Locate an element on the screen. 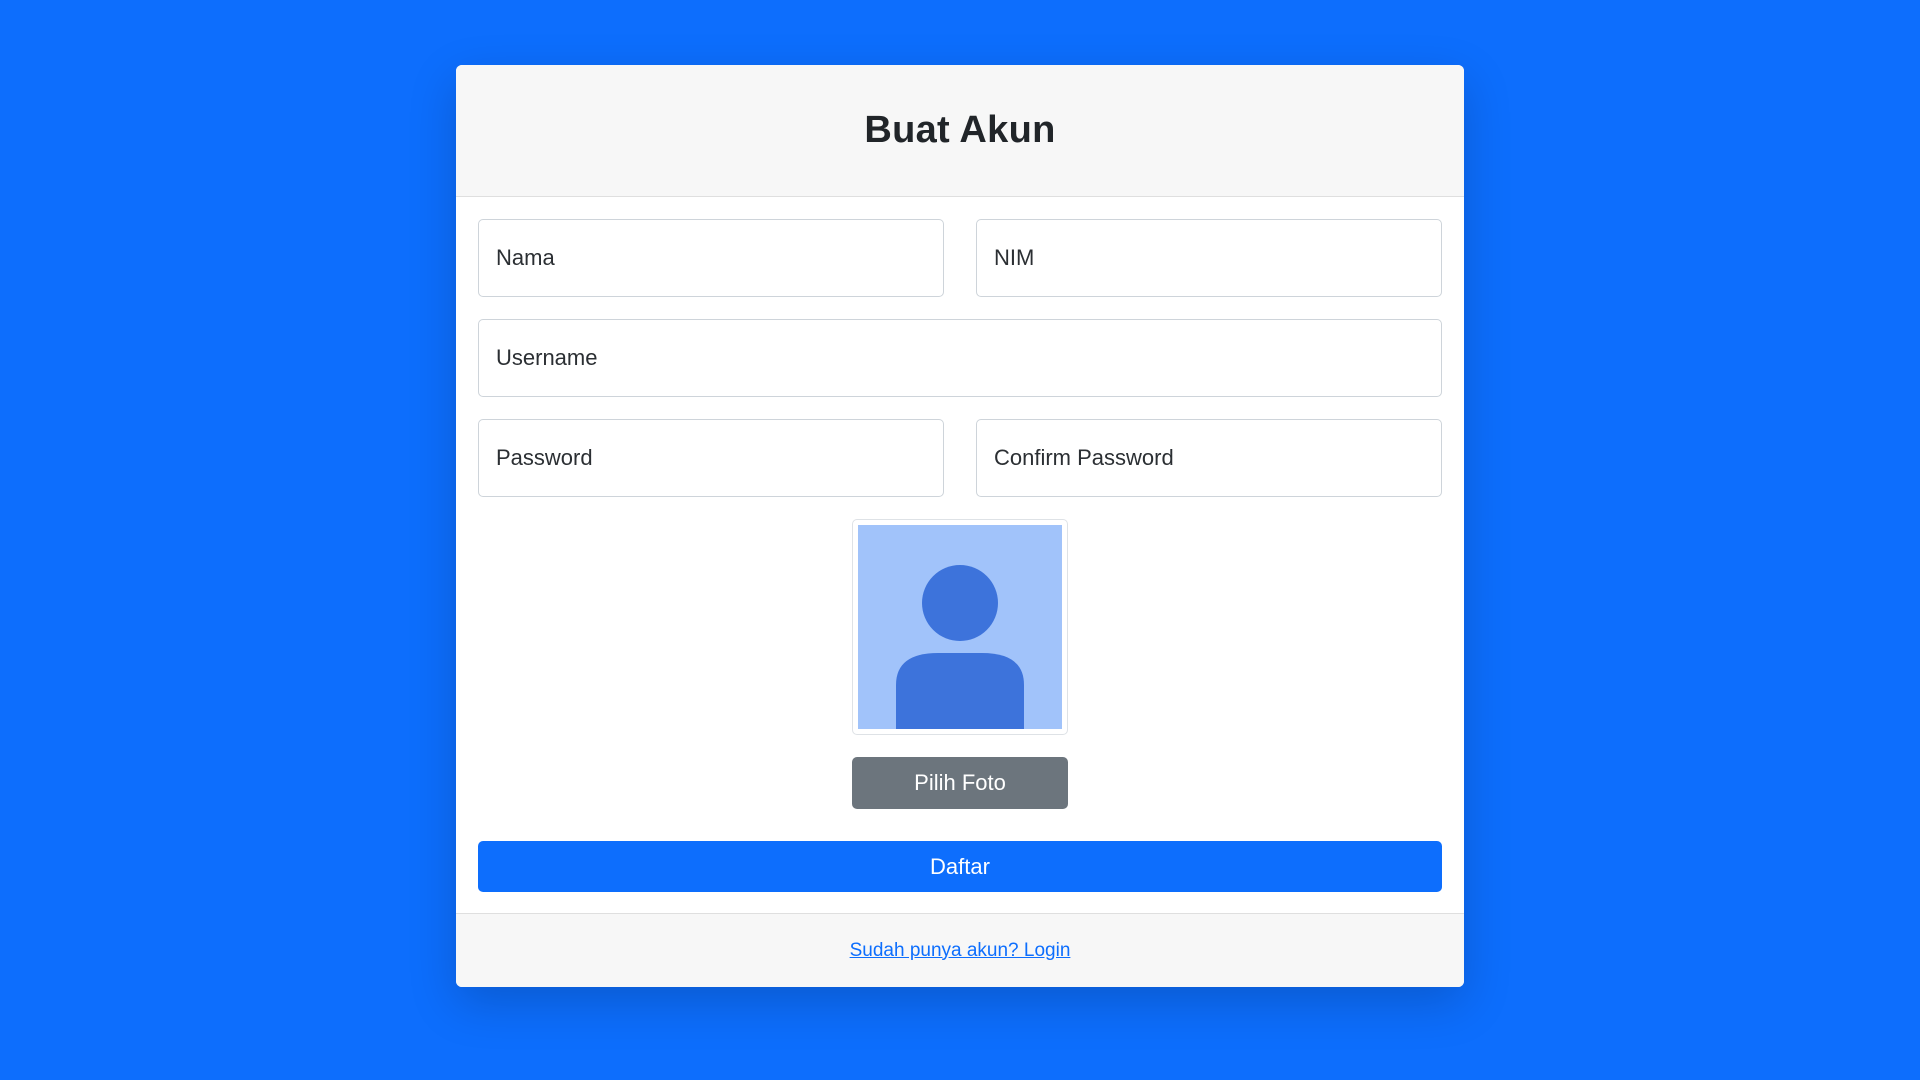  page-title: Buat Akun is located at coordinates (960, 130).